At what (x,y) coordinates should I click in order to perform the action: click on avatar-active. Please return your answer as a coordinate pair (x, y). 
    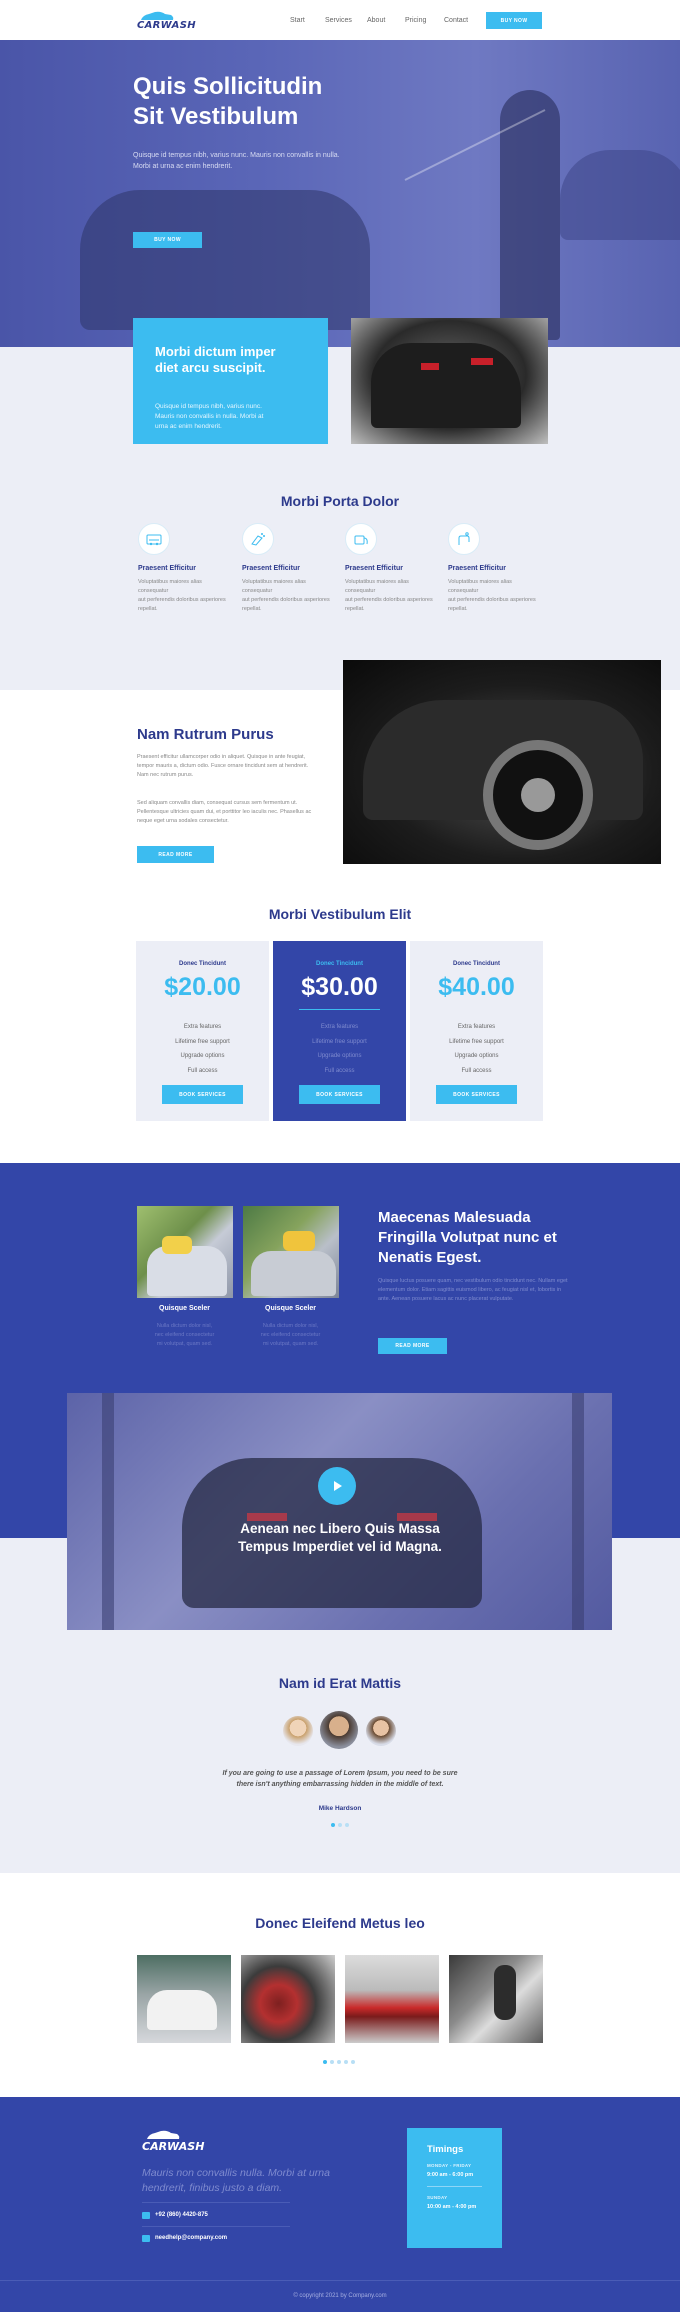
    Looking at the image, I should click on (339, 1730).